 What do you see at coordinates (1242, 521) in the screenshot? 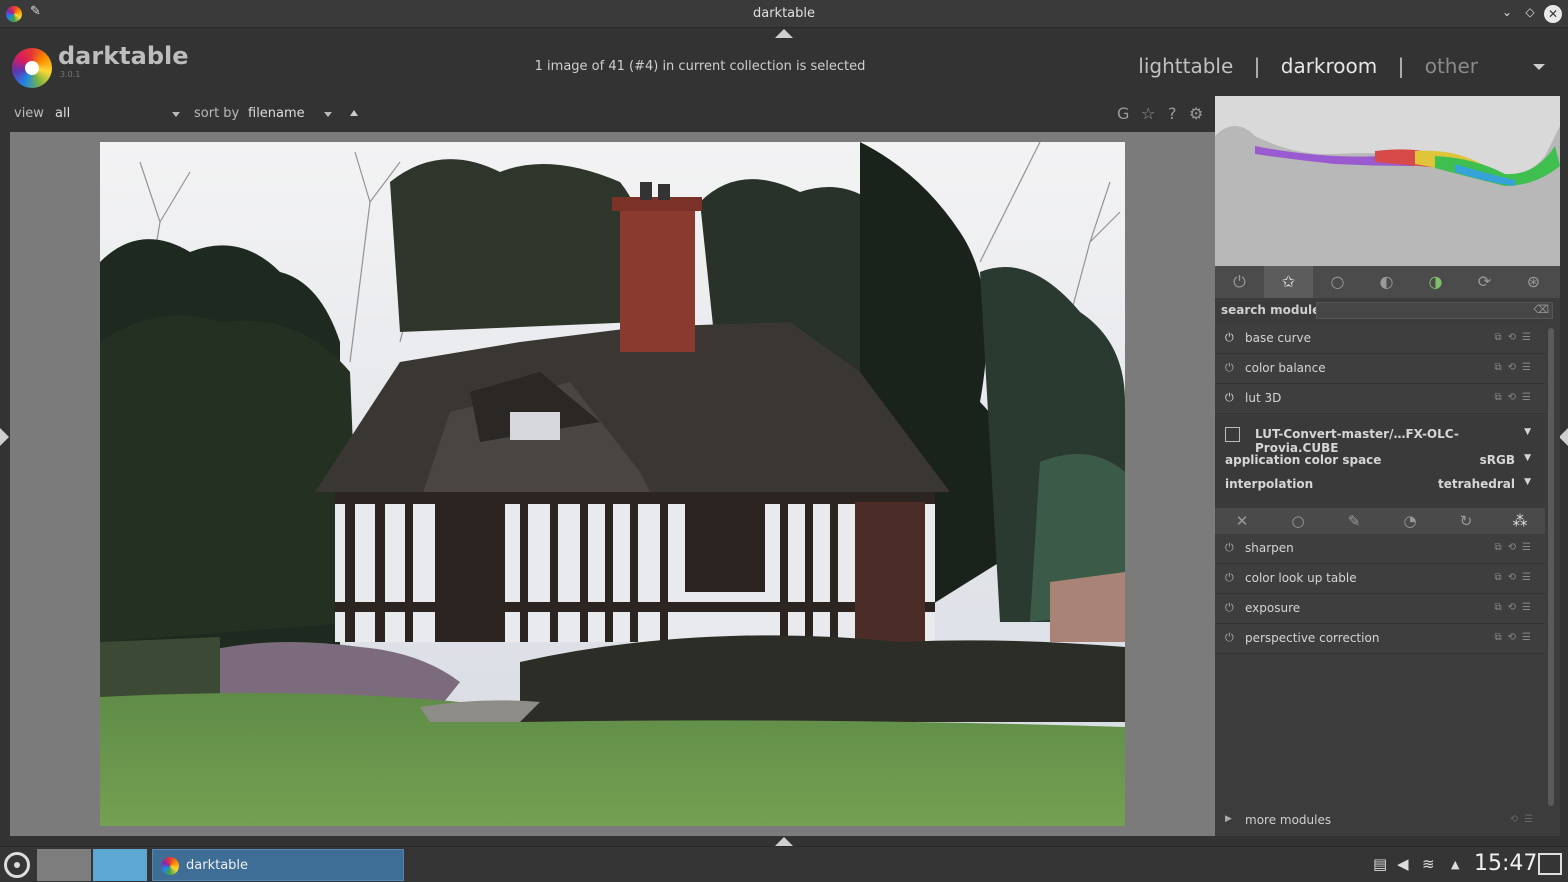
I see `blend-off-icon: ✕` at bounding box center [1242, 521].